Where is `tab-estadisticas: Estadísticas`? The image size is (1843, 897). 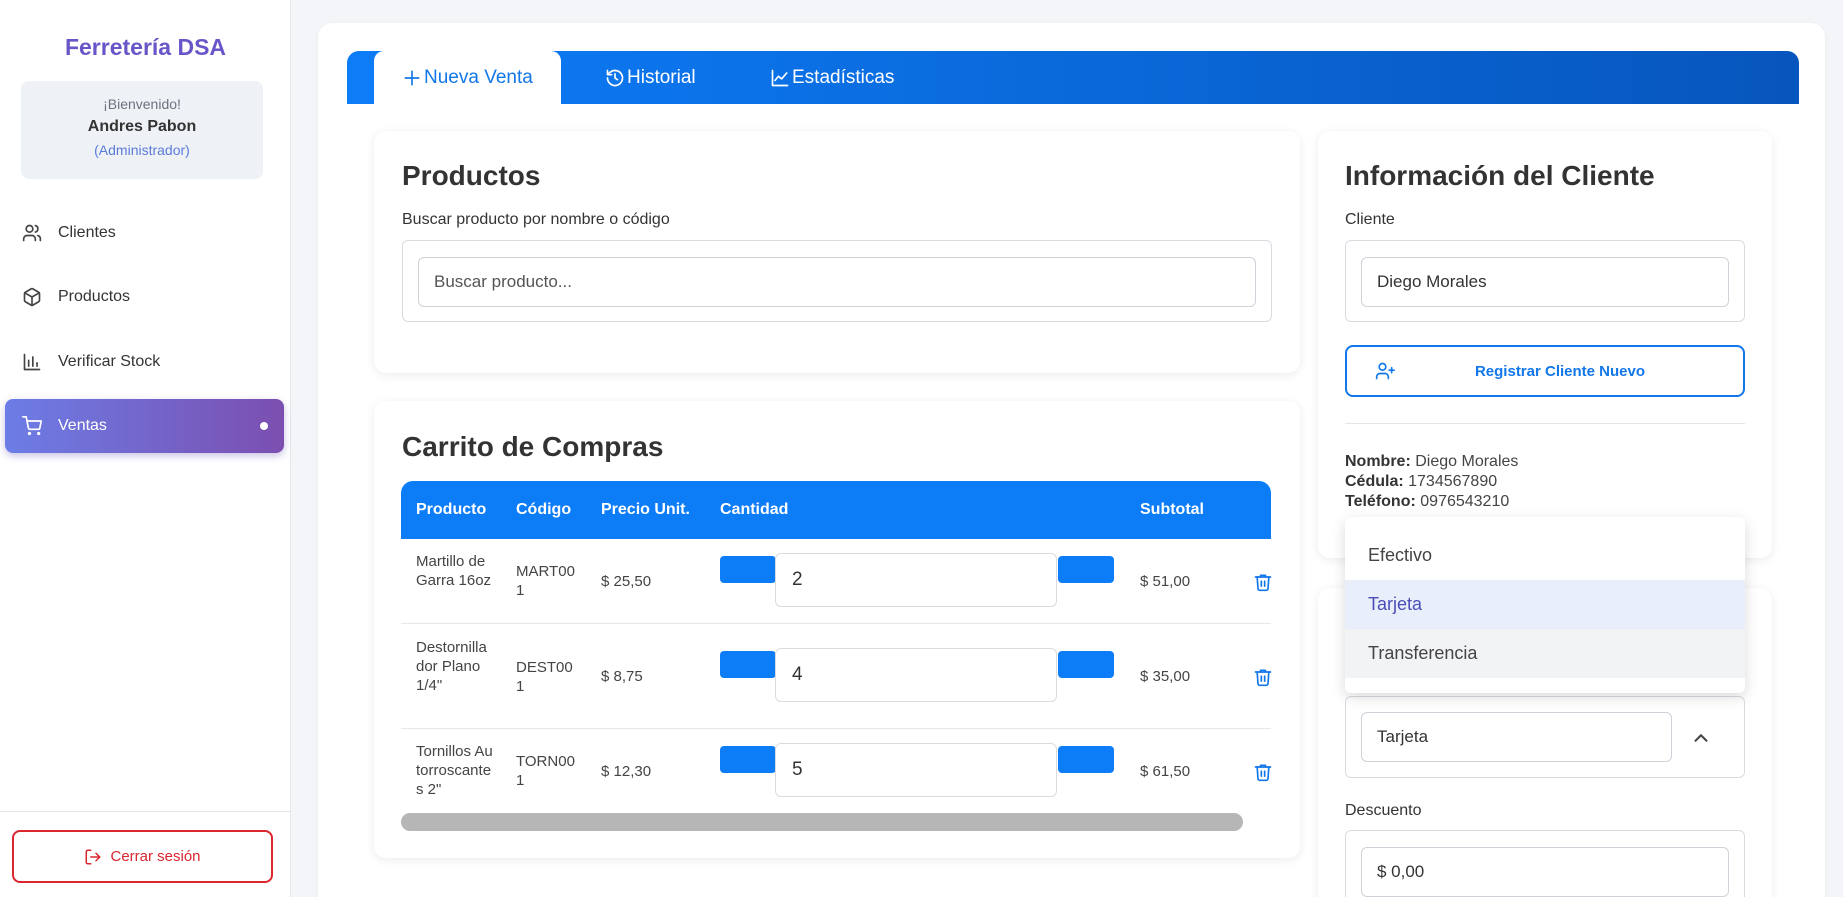
tab-estadisticas: Estadísticas is located at coordinates (832, 77).